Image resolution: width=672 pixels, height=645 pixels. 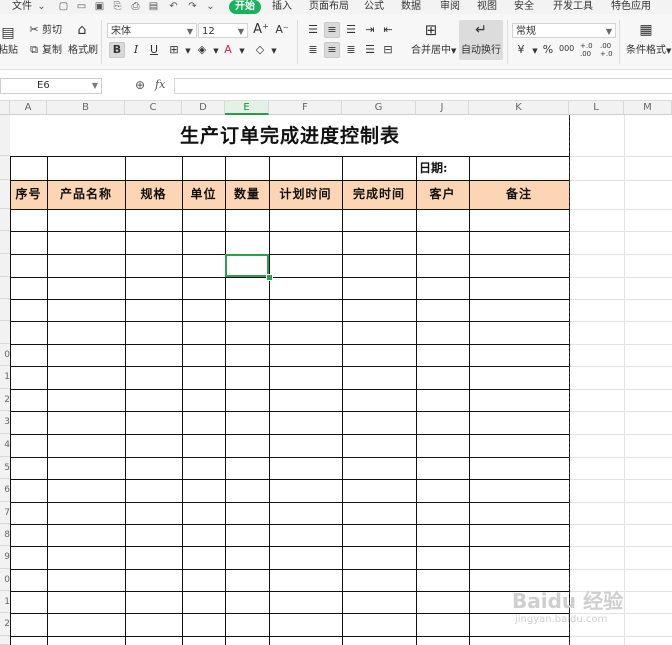 What do you see at coordinates (573, 7) in the screenshot?
I see `tab-developer: 开发工具` at bounding box center [573, 7].